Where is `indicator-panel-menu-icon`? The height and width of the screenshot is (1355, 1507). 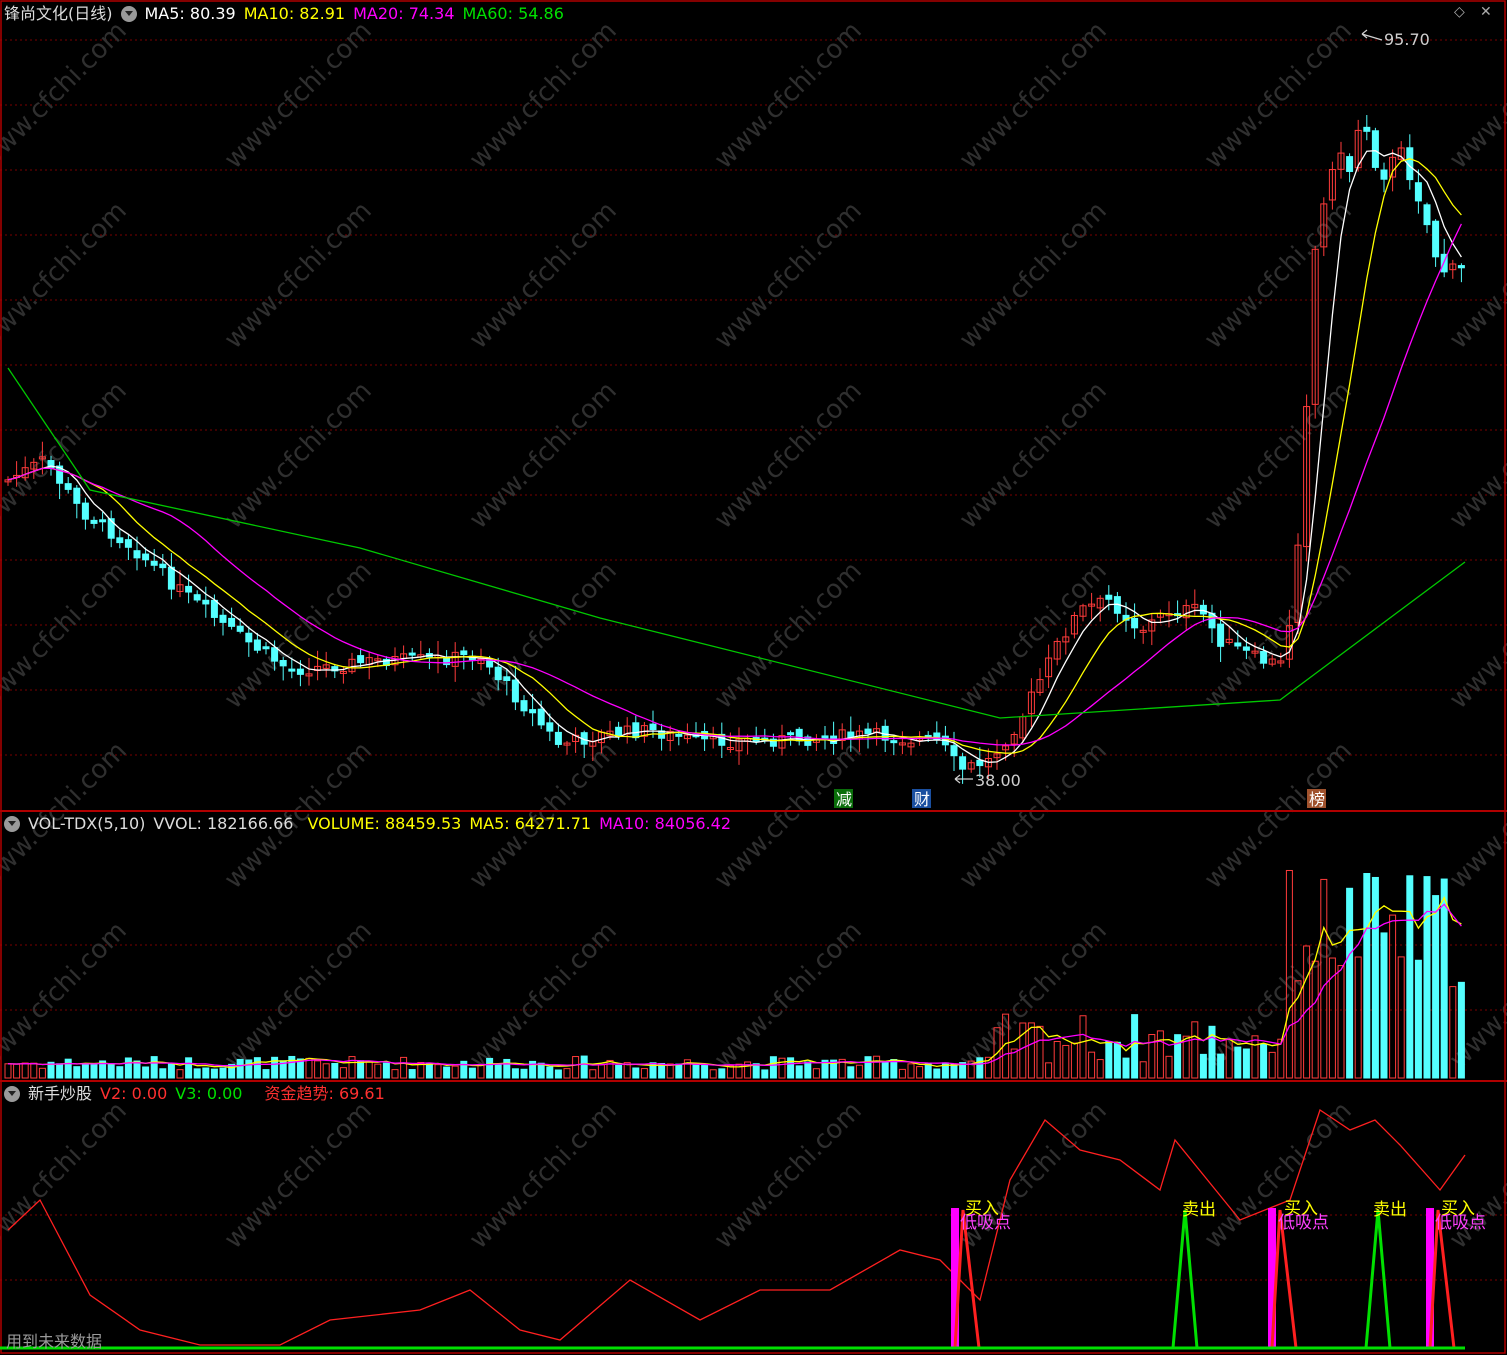 indicator-panel-menu-icon is located at coordinates (12, 1094).